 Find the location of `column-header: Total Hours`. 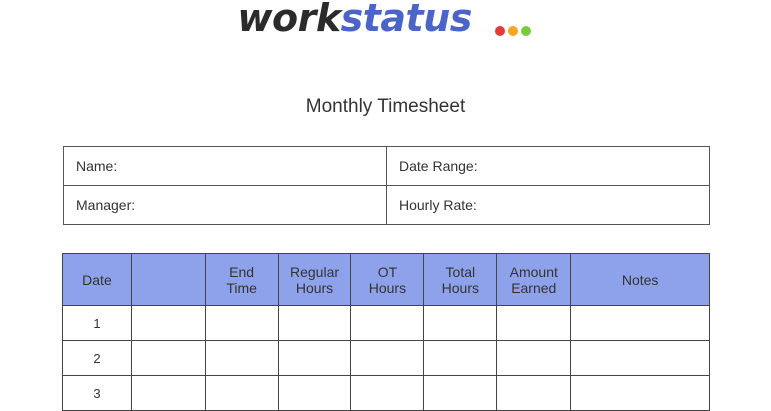

column-header: Total Hours is located at coordinates (460, 279).